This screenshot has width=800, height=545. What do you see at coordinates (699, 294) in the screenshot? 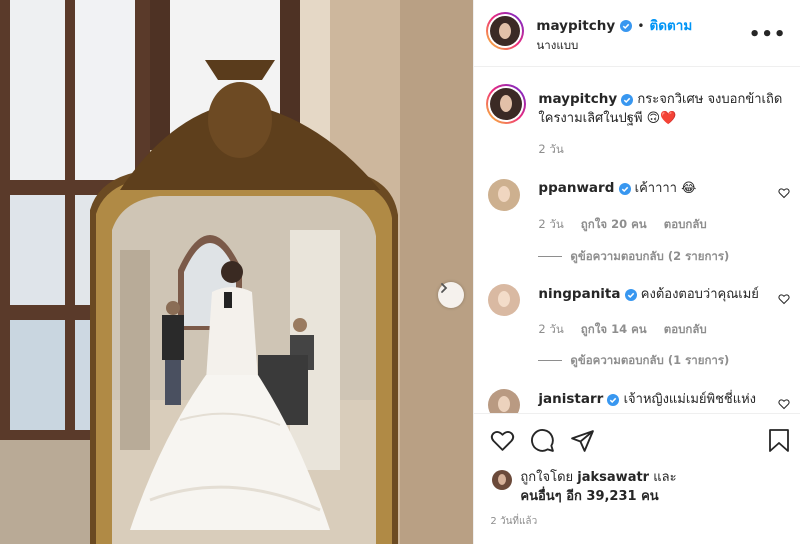
I see `comment-body: คงต้องตอบว่าคุณเมย์` at bounding box center [699, 294].